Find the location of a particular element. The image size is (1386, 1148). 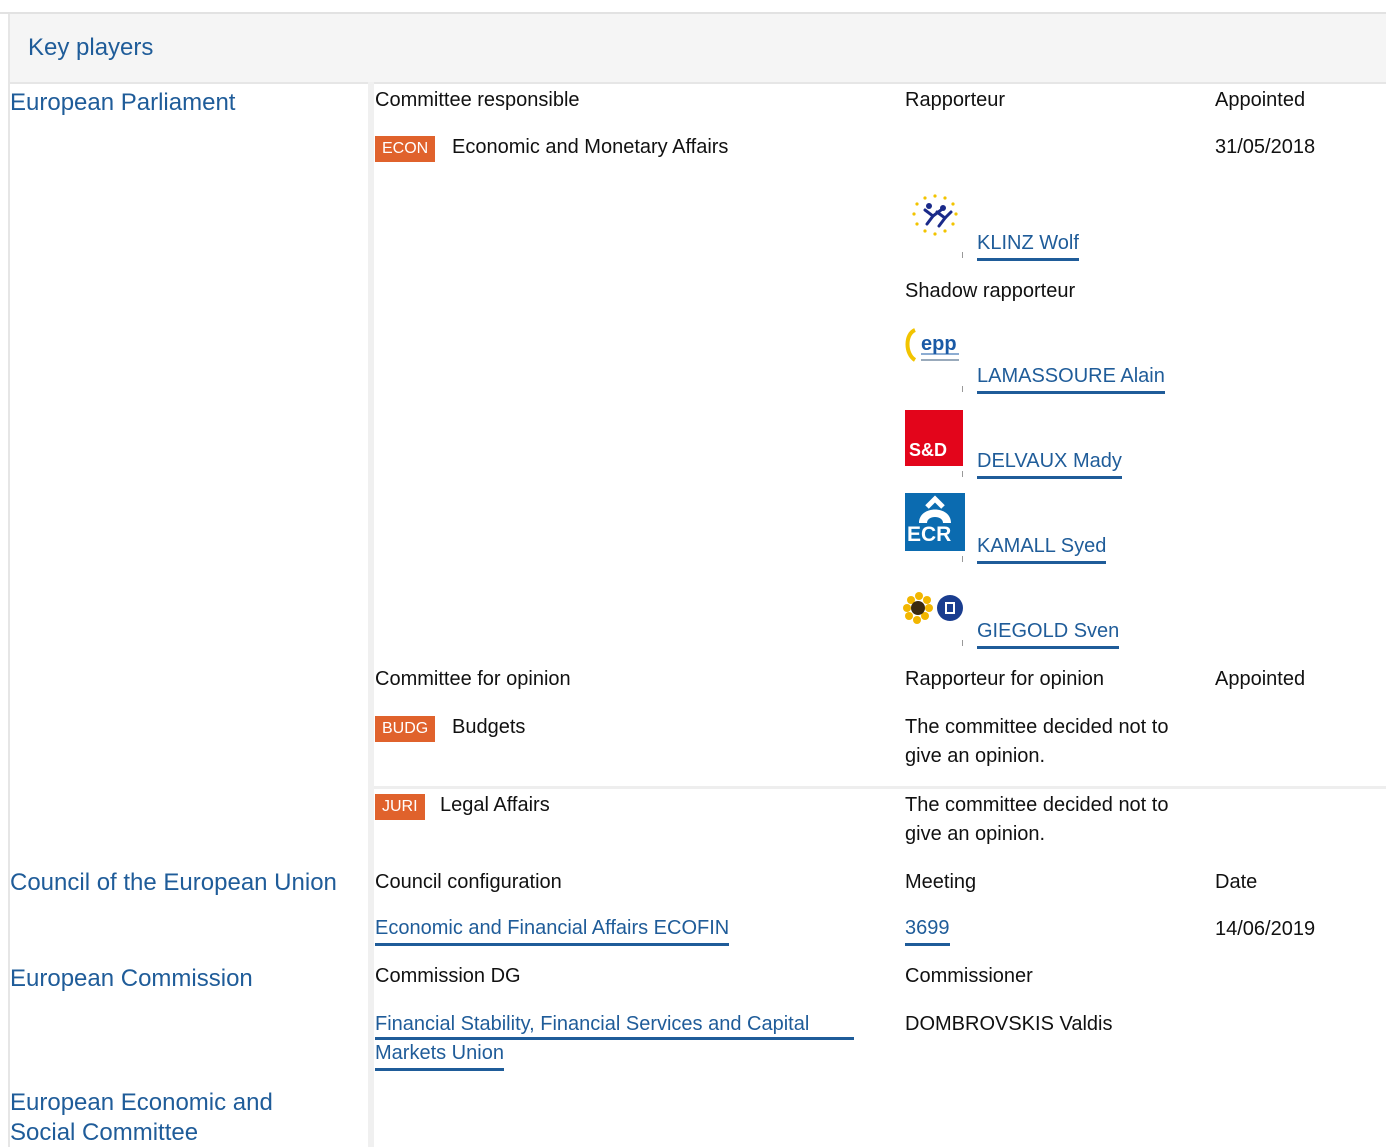

institution-eesc-line1: European Economic and is located at coordinates (141, 1102).